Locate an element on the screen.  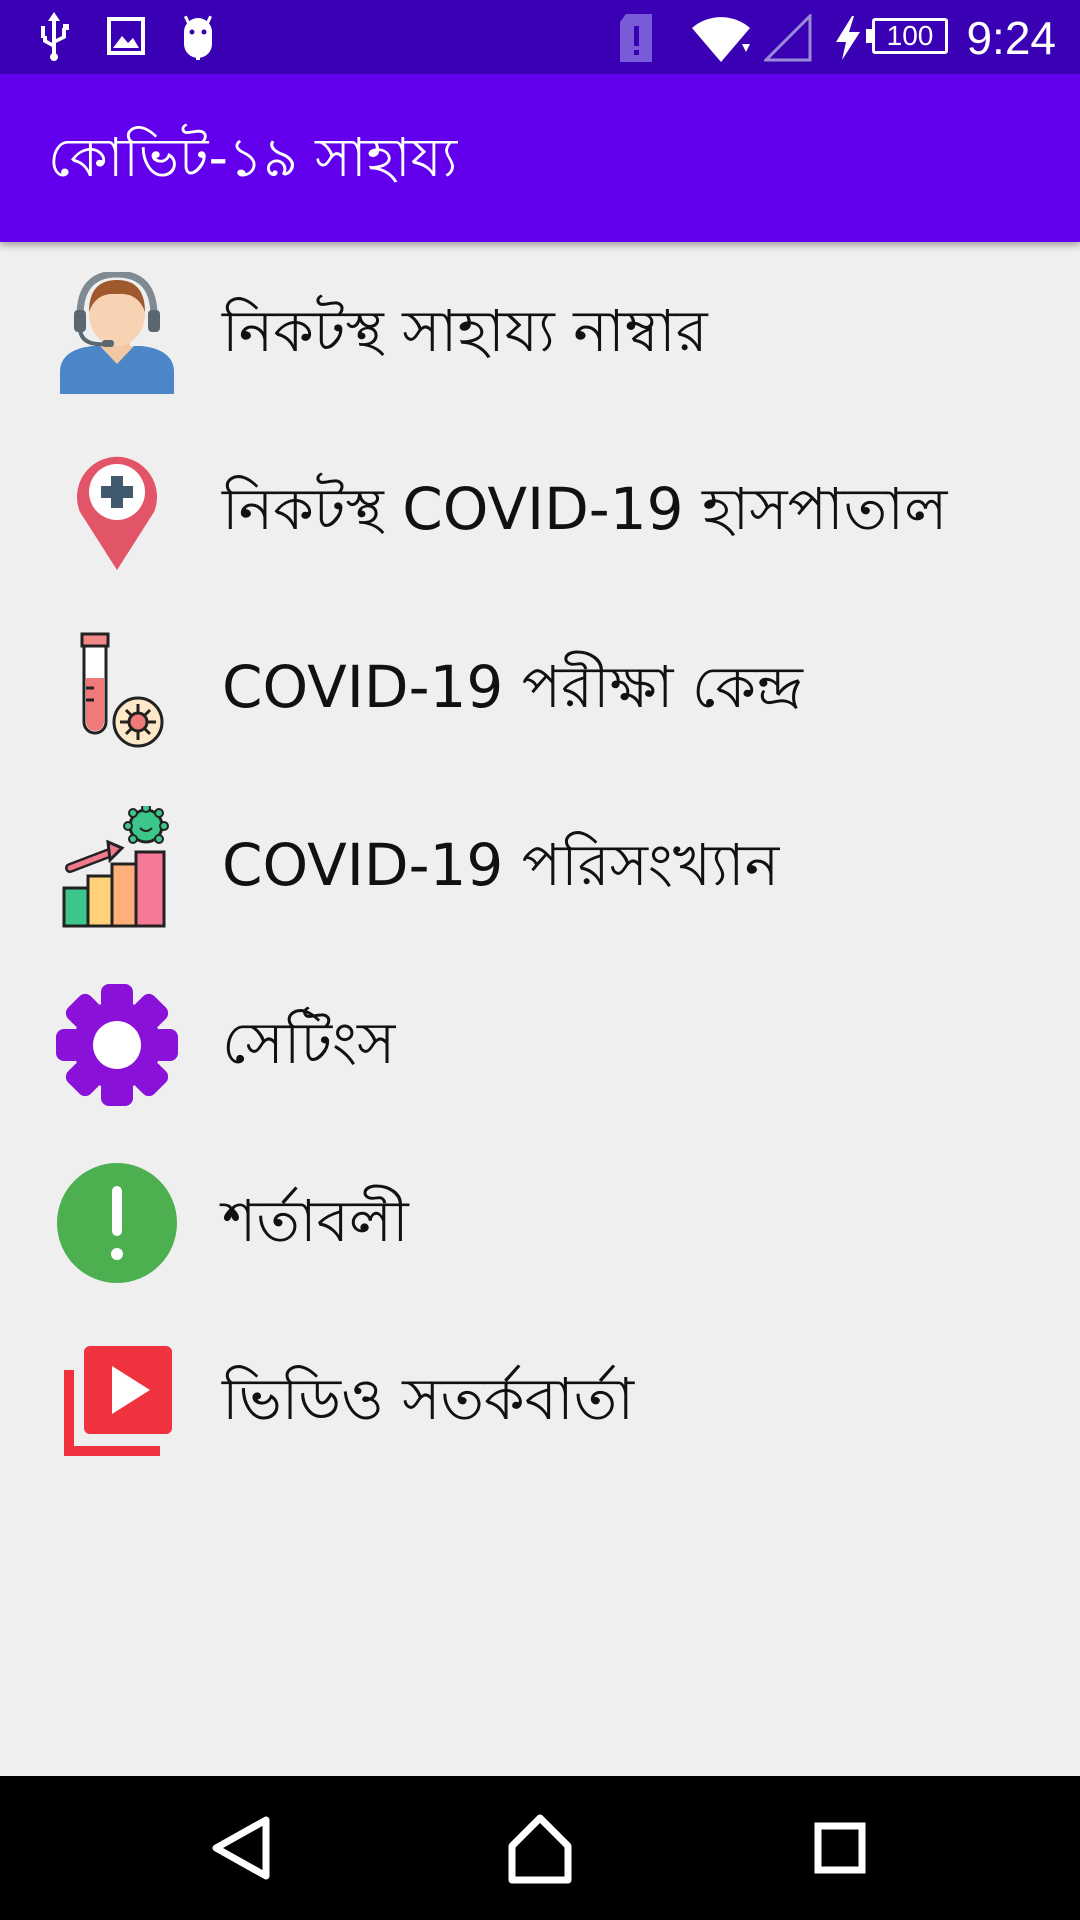
exclamation-circle-icon is located at coordinates (117, 1223).